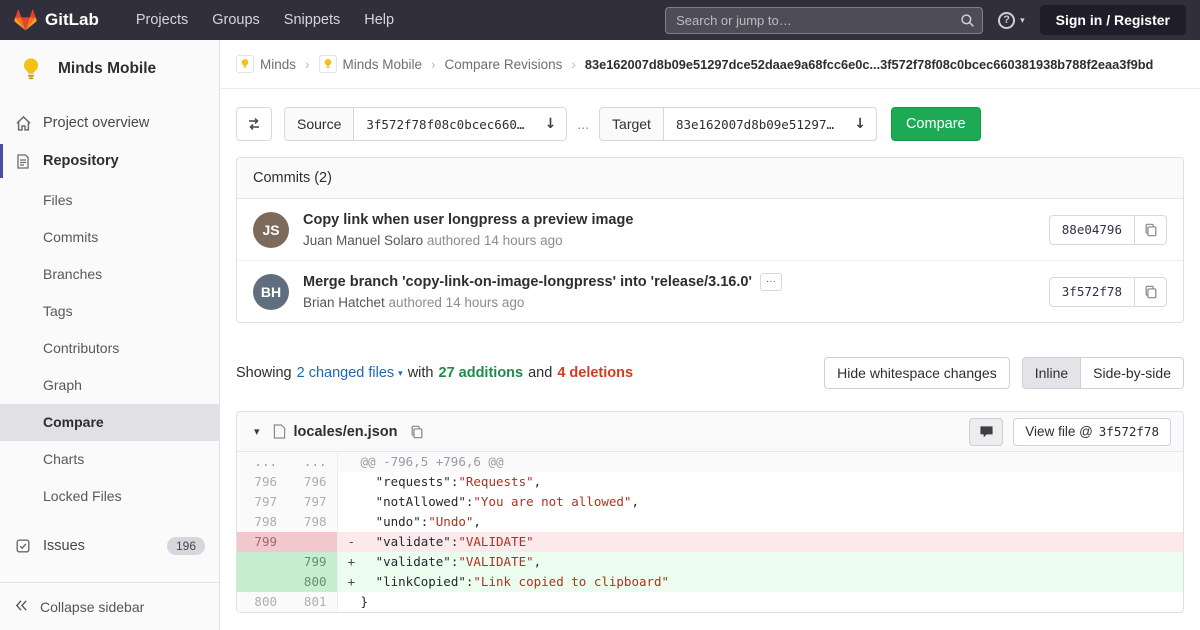 The image size is (1200, 630). What do you see at coordinates (271, 291) in the screenshot?
I see `commit-author-avatar: BH` at bounding box center [271, 291].